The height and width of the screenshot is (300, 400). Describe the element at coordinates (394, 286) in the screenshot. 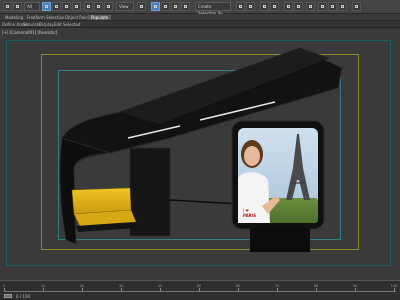

I see `timeline-tick-label: 100` at that location.